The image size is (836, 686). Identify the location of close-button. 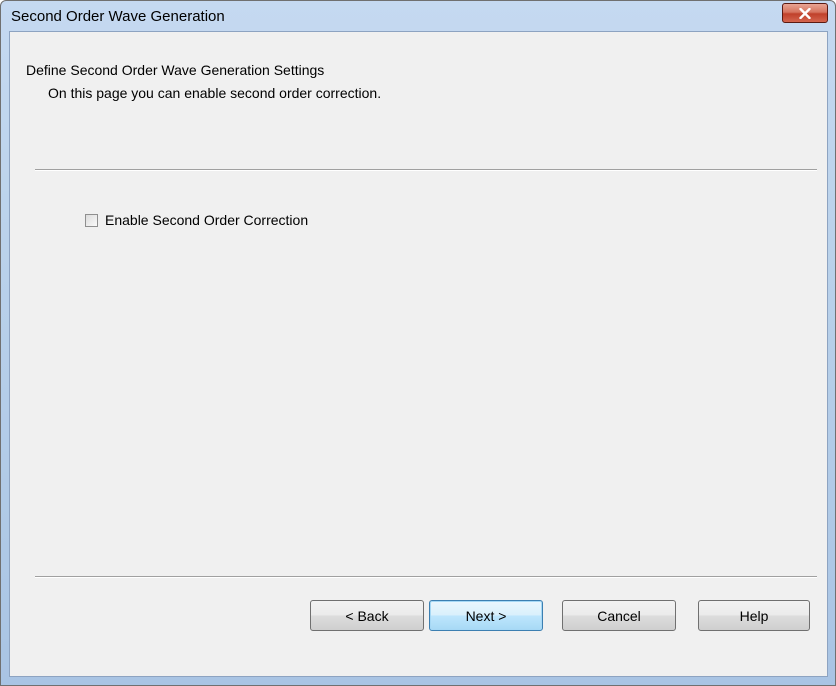
(805, 13).